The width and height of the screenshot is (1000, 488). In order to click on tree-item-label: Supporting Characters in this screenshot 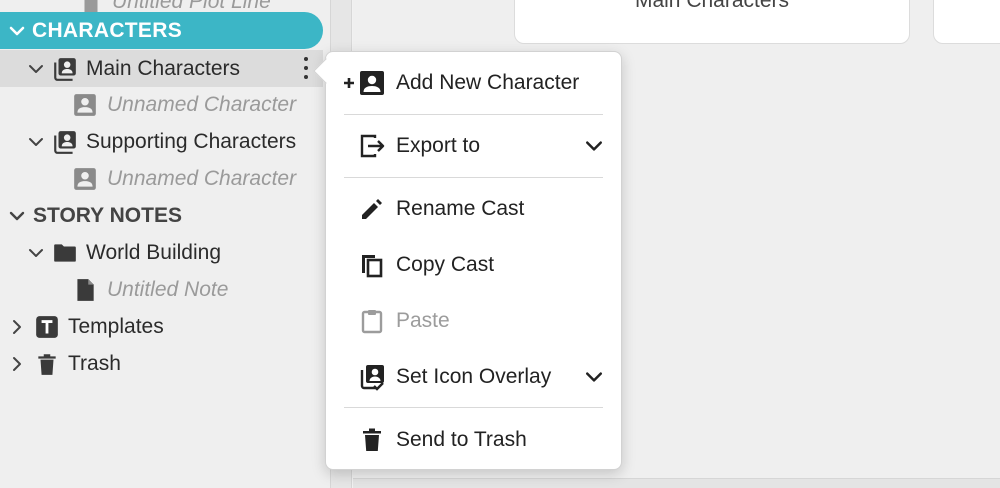, I will do `click(191, 141)`.